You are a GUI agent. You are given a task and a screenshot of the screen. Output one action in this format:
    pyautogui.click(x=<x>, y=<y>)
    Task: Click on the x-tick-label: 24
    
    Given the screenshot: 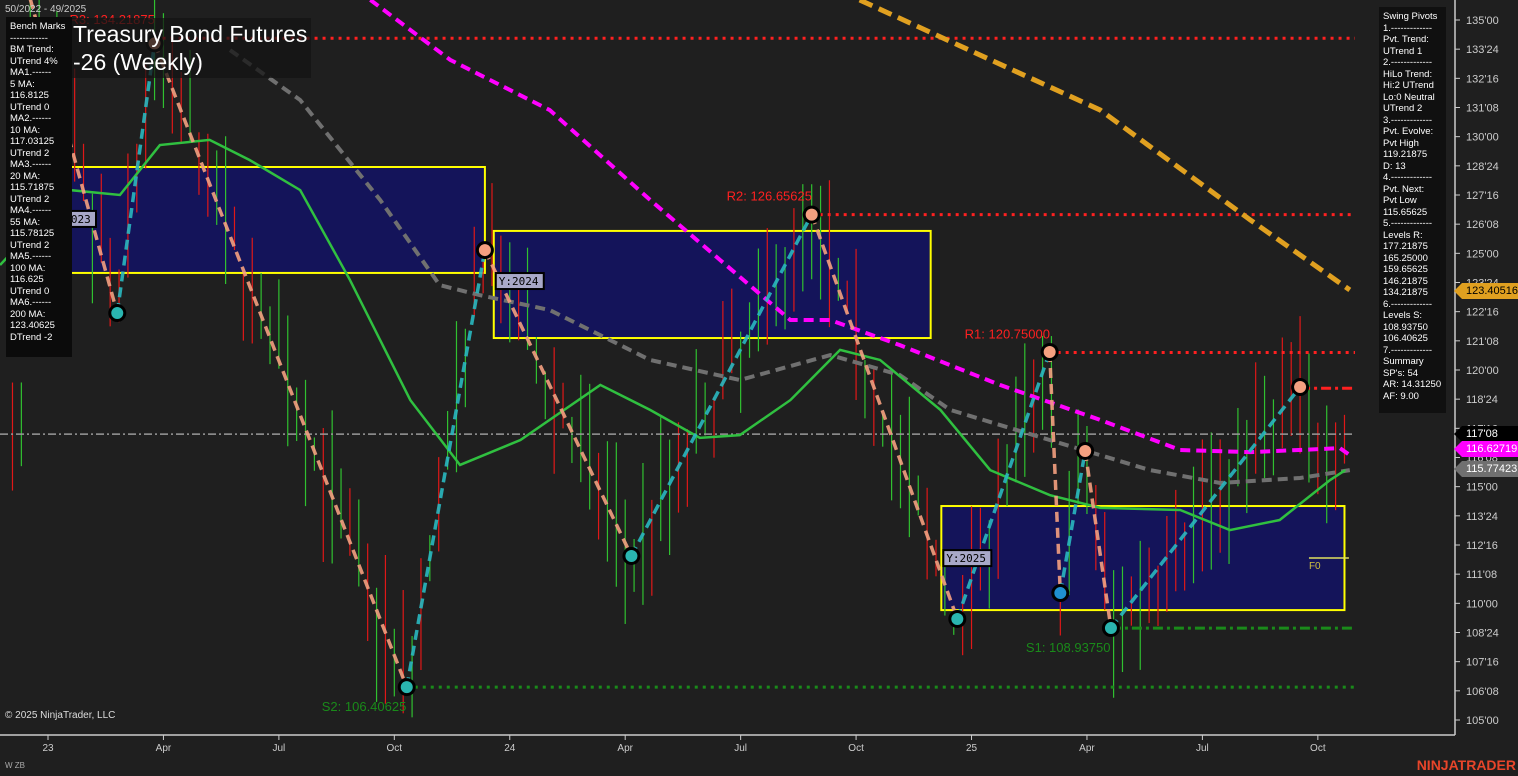 What is the action you would take?
    pyautogui.click(x=510, y=748)
    